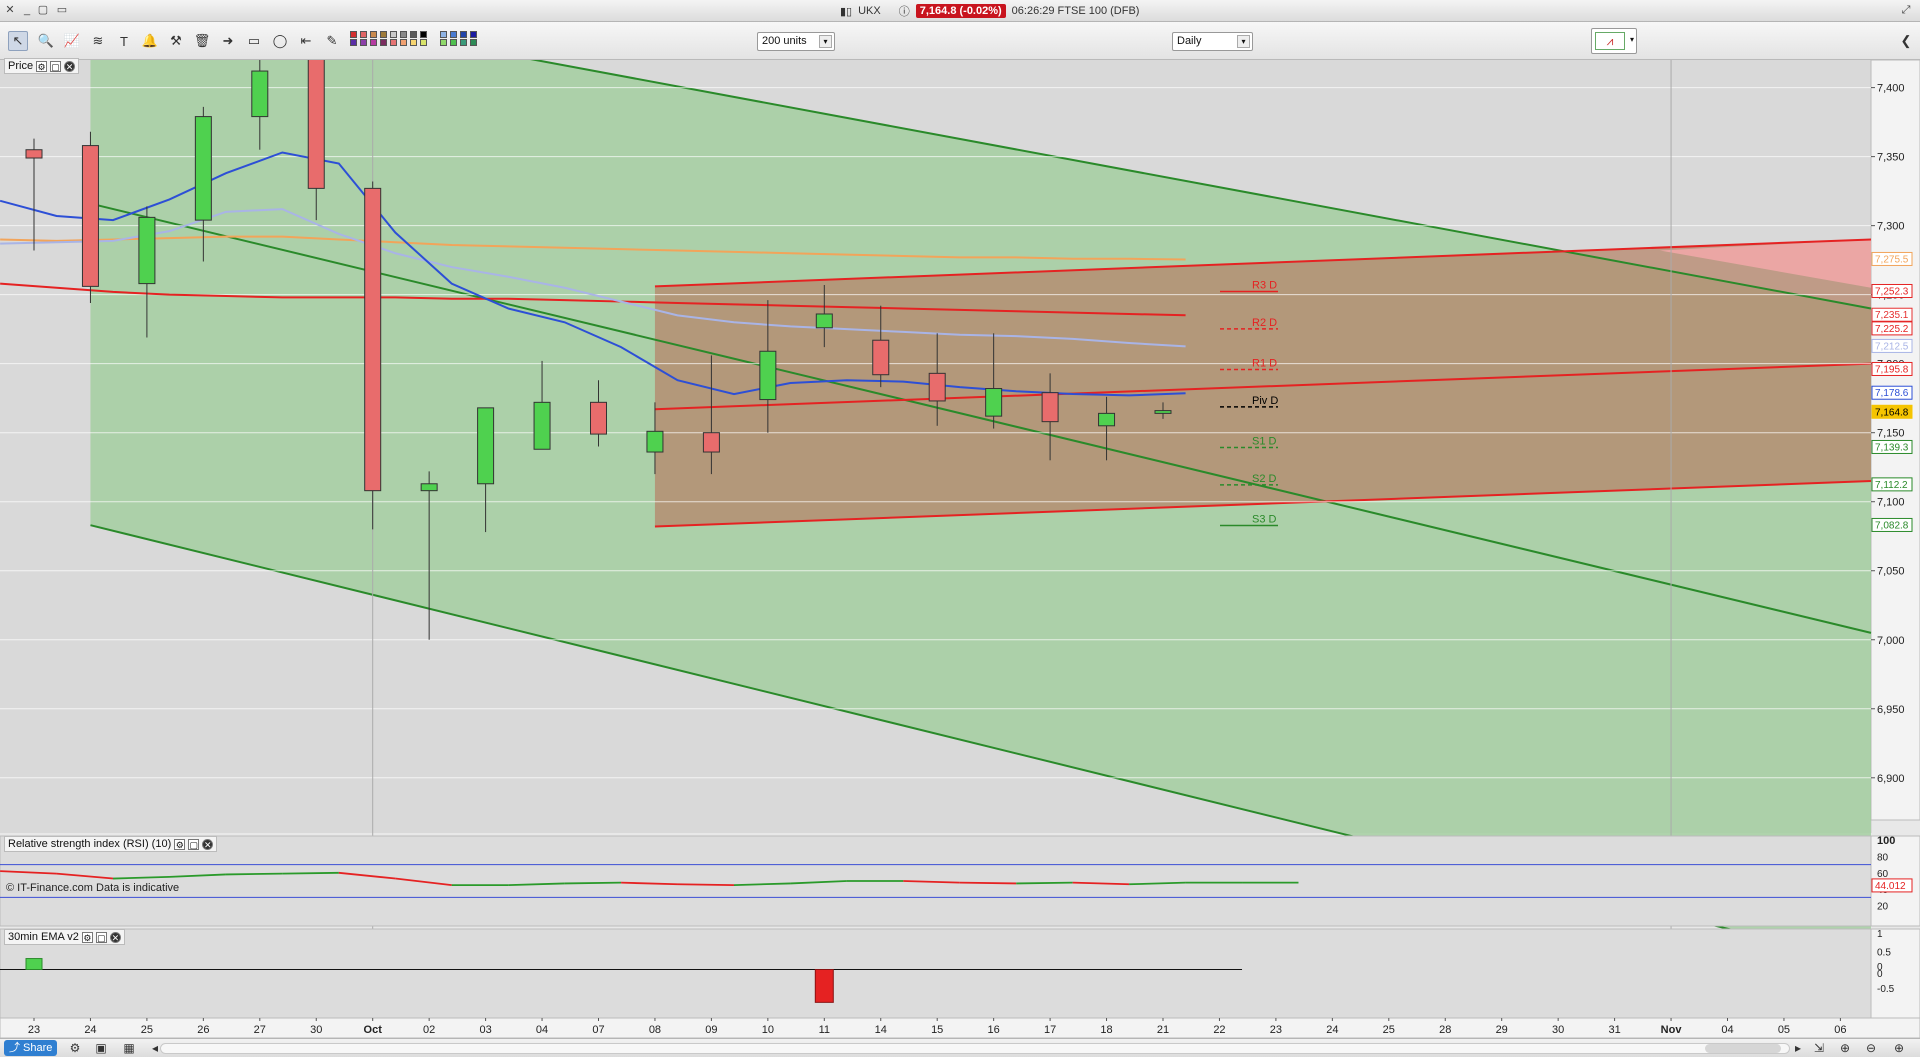  What do you see at coordinates (1558, 1030) in the screenshot?
I see `x-tick-label: 30` at bounding box center [1558, 1030].